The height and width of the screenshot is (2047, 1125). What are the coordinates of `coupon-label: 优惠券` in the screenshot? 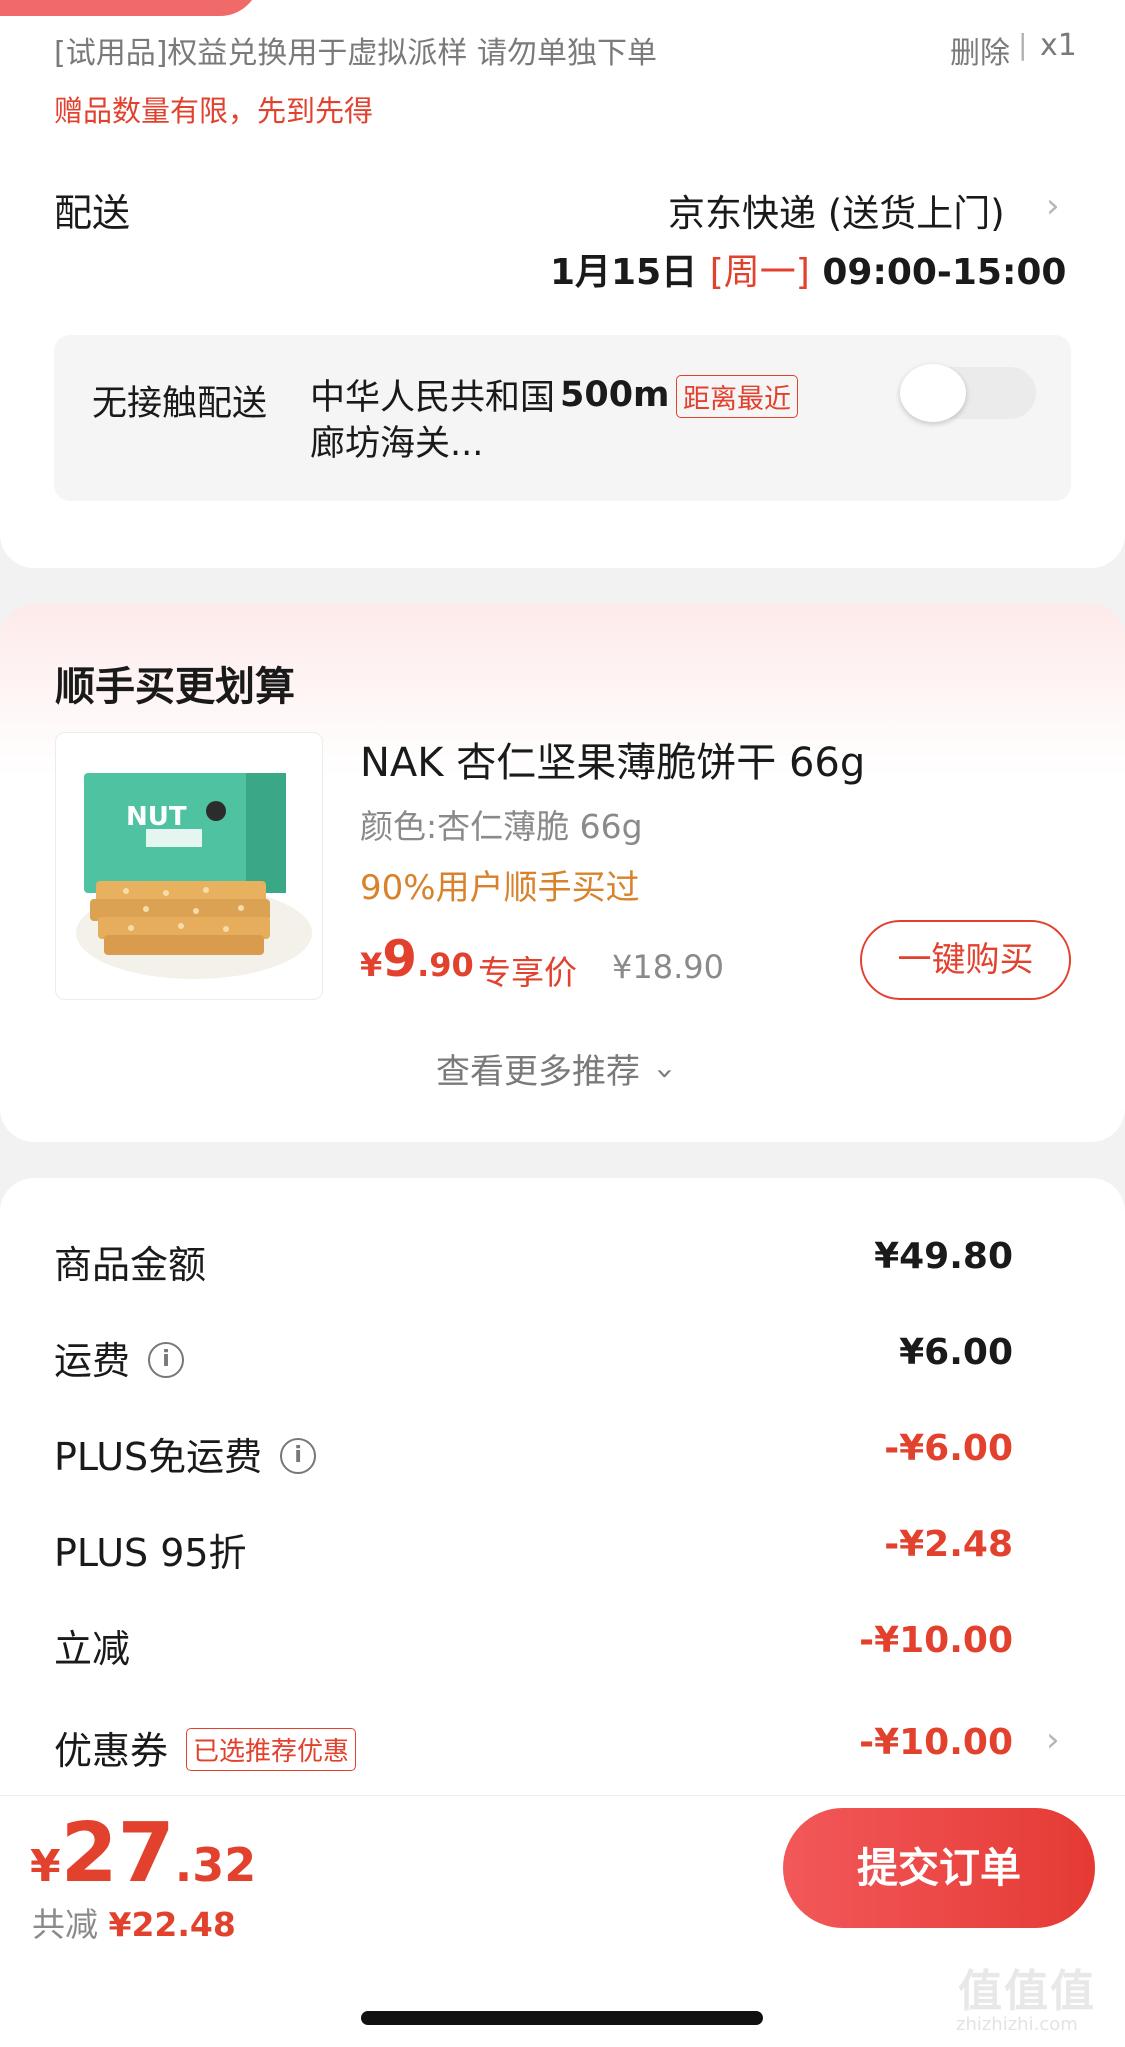 It's located at (111, 1751).